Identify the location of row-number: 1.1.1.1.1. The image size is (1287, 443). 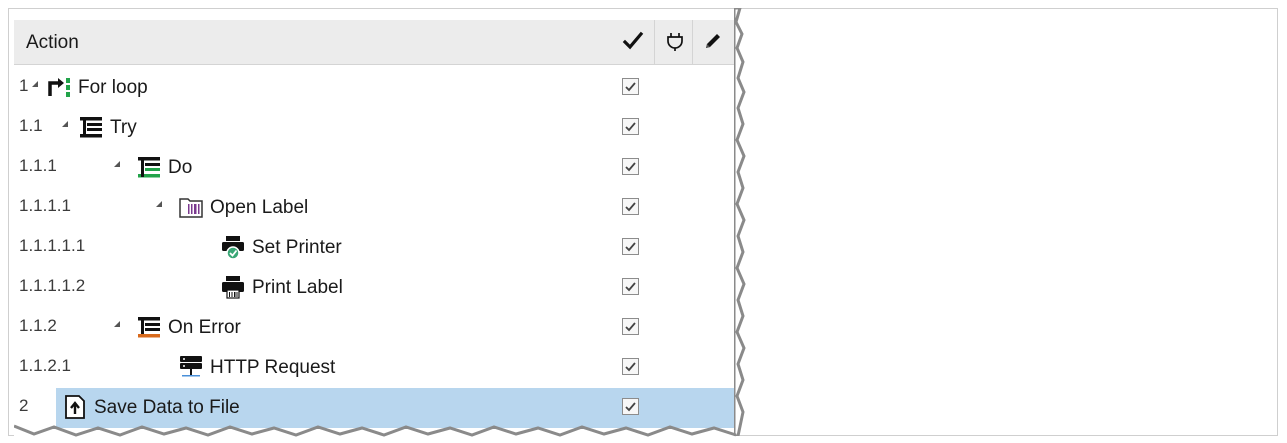
(52, 245).